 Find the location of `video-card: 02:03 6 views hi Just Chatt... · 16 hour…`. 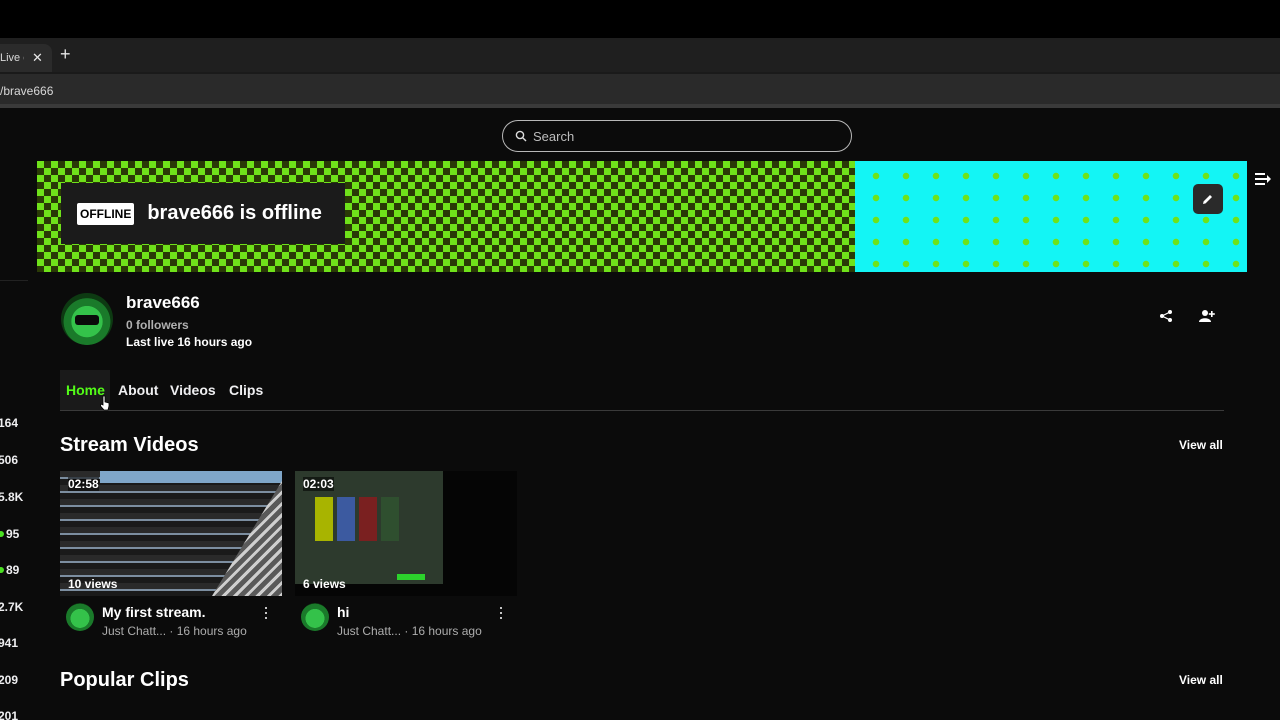

video-card: 02:03 6 views hi Just Chatt... · 16 hour… is located at coordinates (406, 554).